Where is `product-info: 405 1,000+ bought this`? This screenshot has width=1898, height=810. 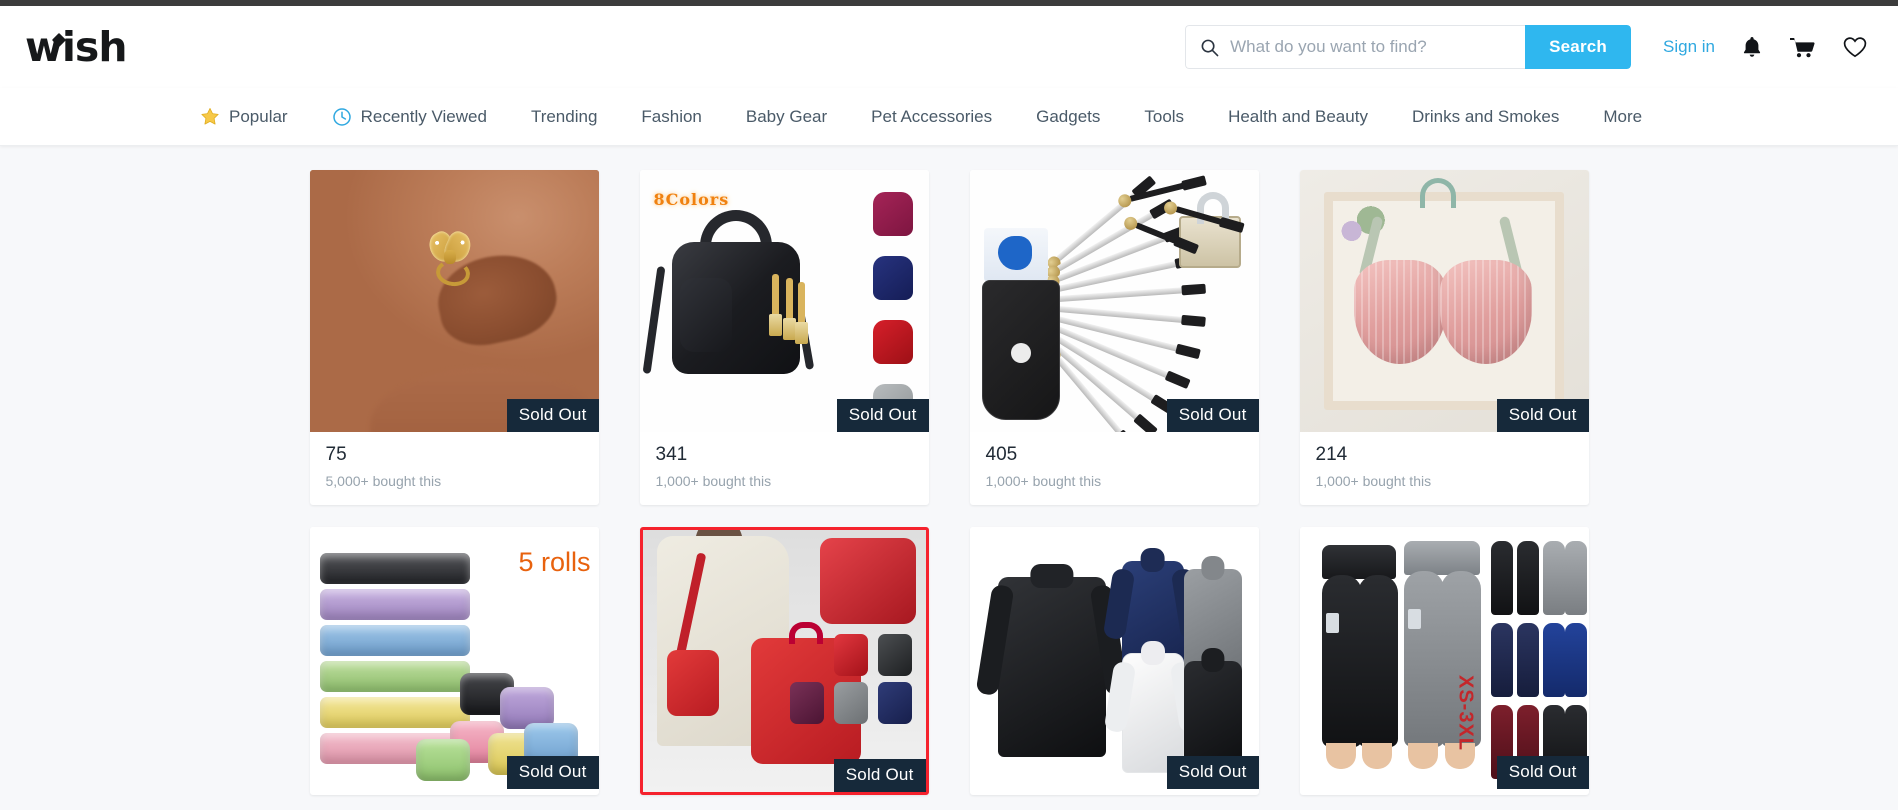 product-info: 405 1,000+ bought this is located at coordinates (1114, 468).